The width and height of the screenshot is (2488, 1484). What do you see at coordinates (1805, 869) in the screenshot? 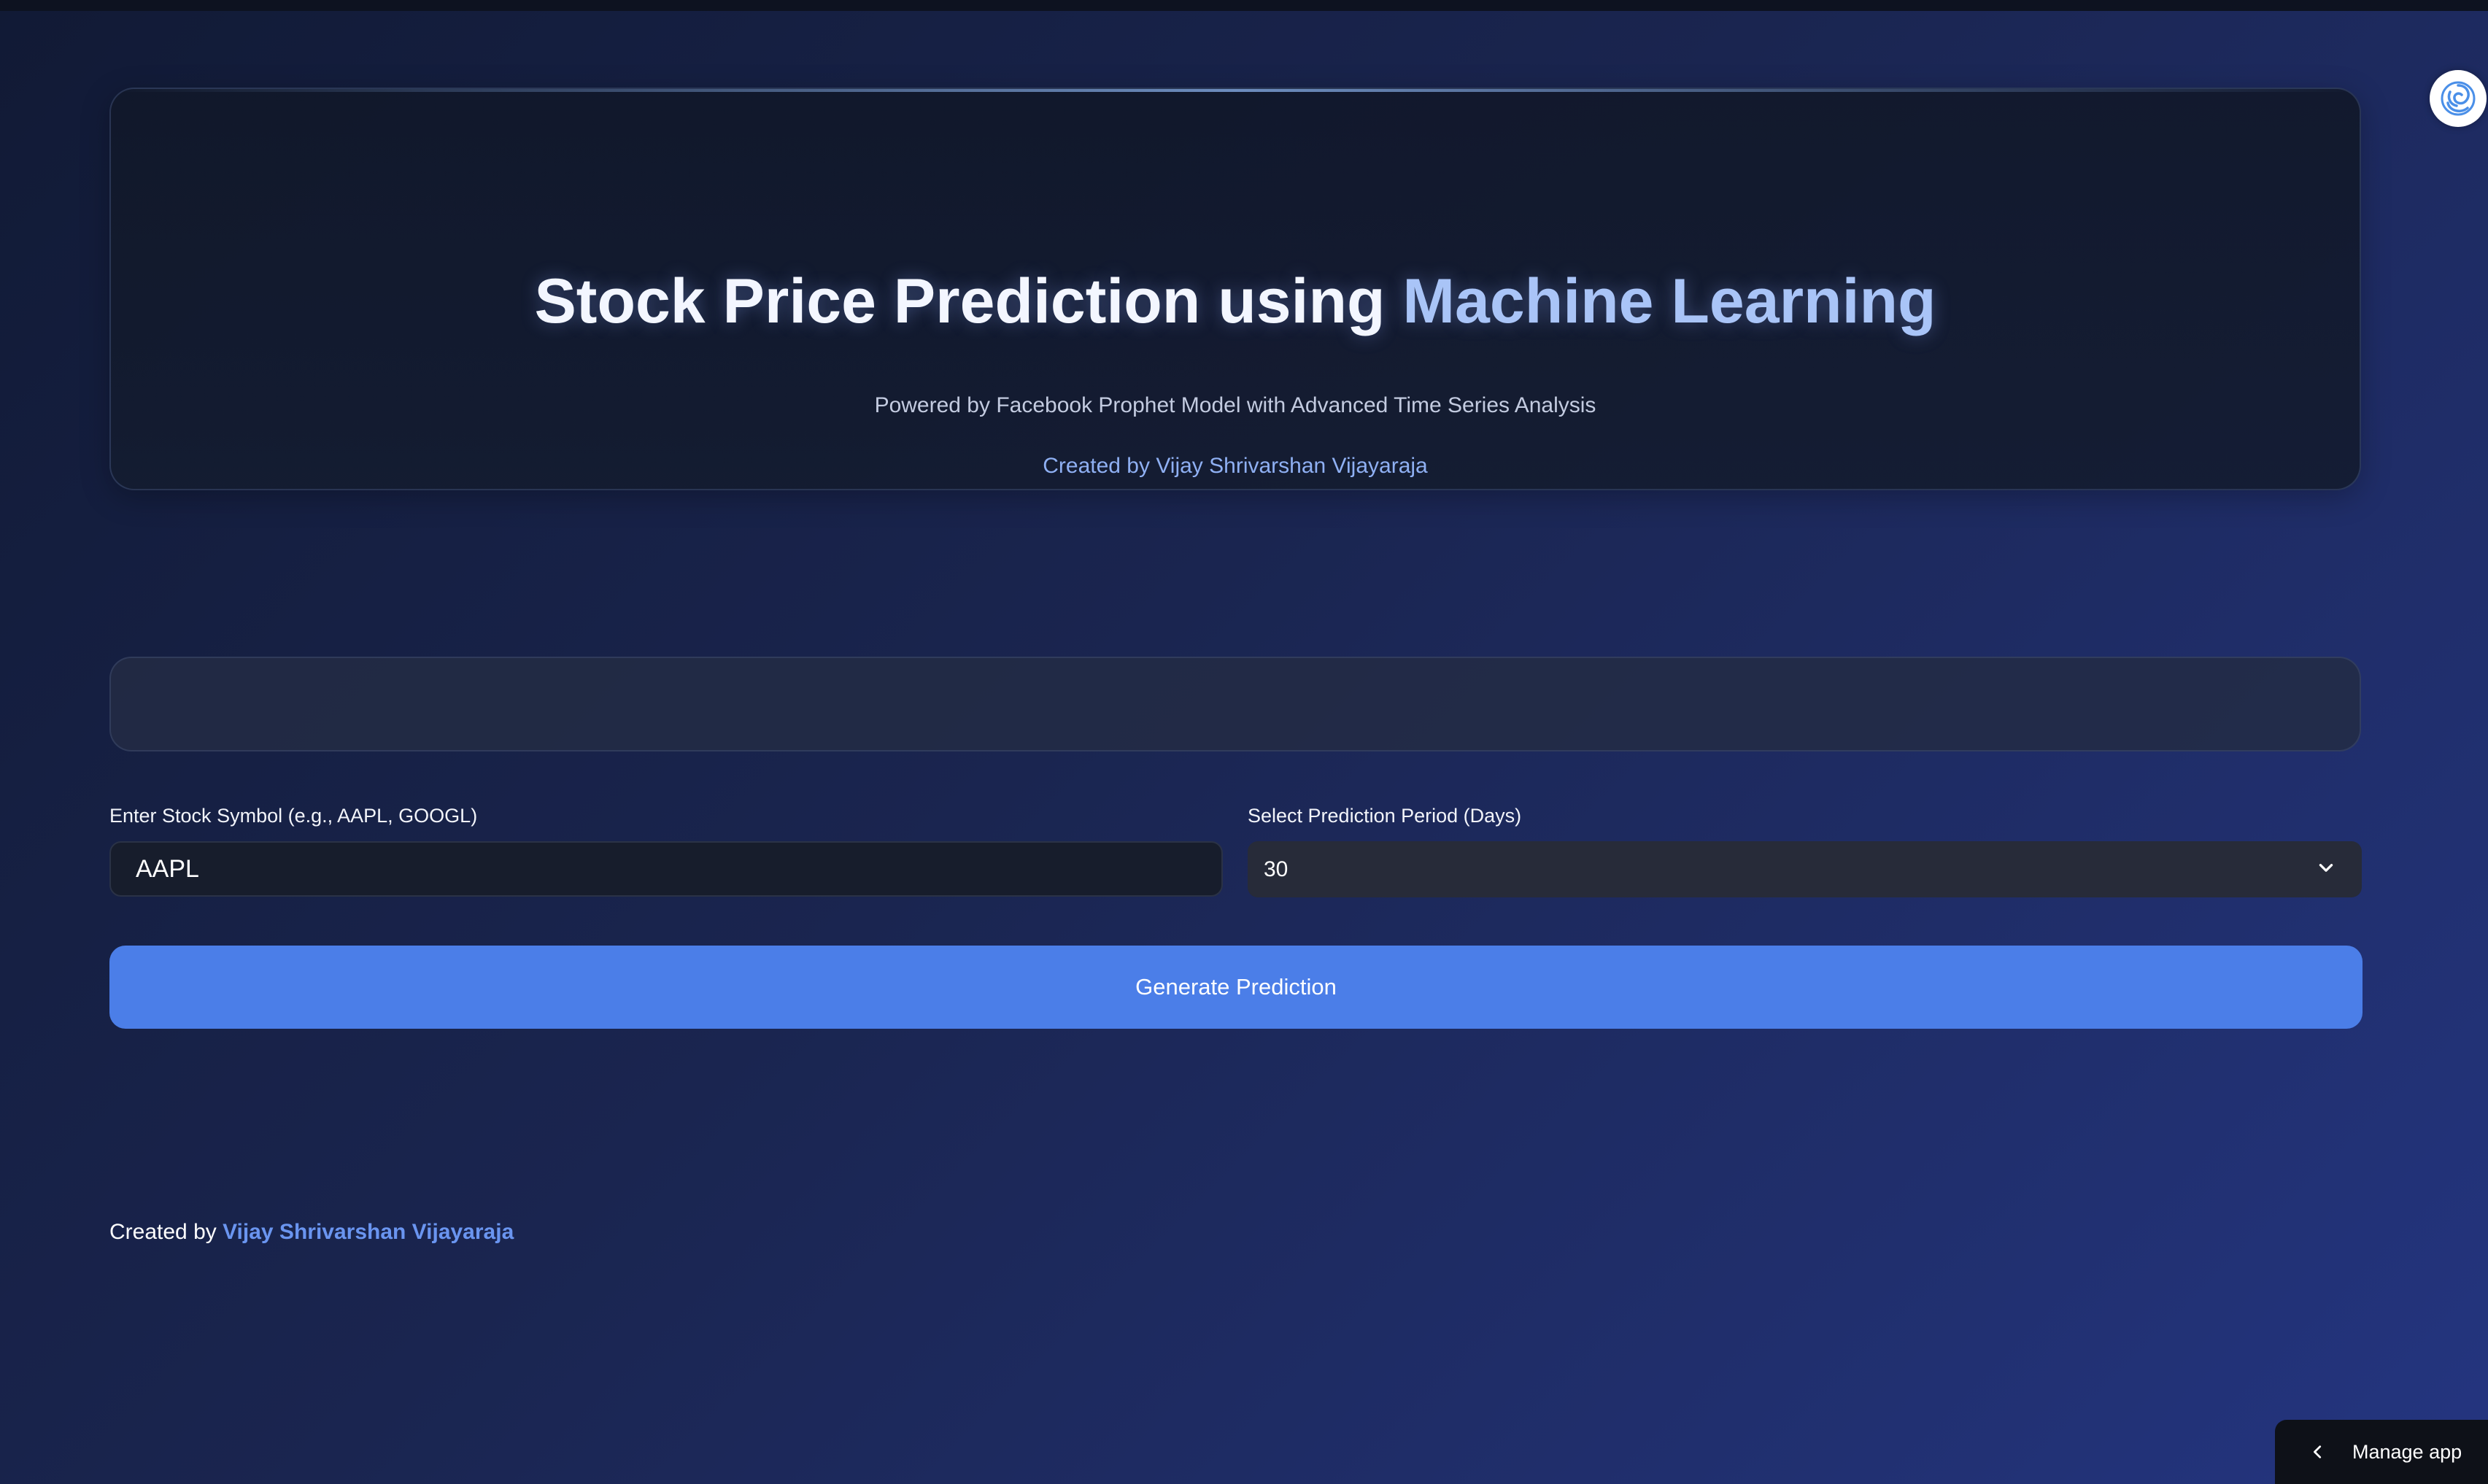
I see `prediction-period-select: 30` at bounding box center [1805, 869].